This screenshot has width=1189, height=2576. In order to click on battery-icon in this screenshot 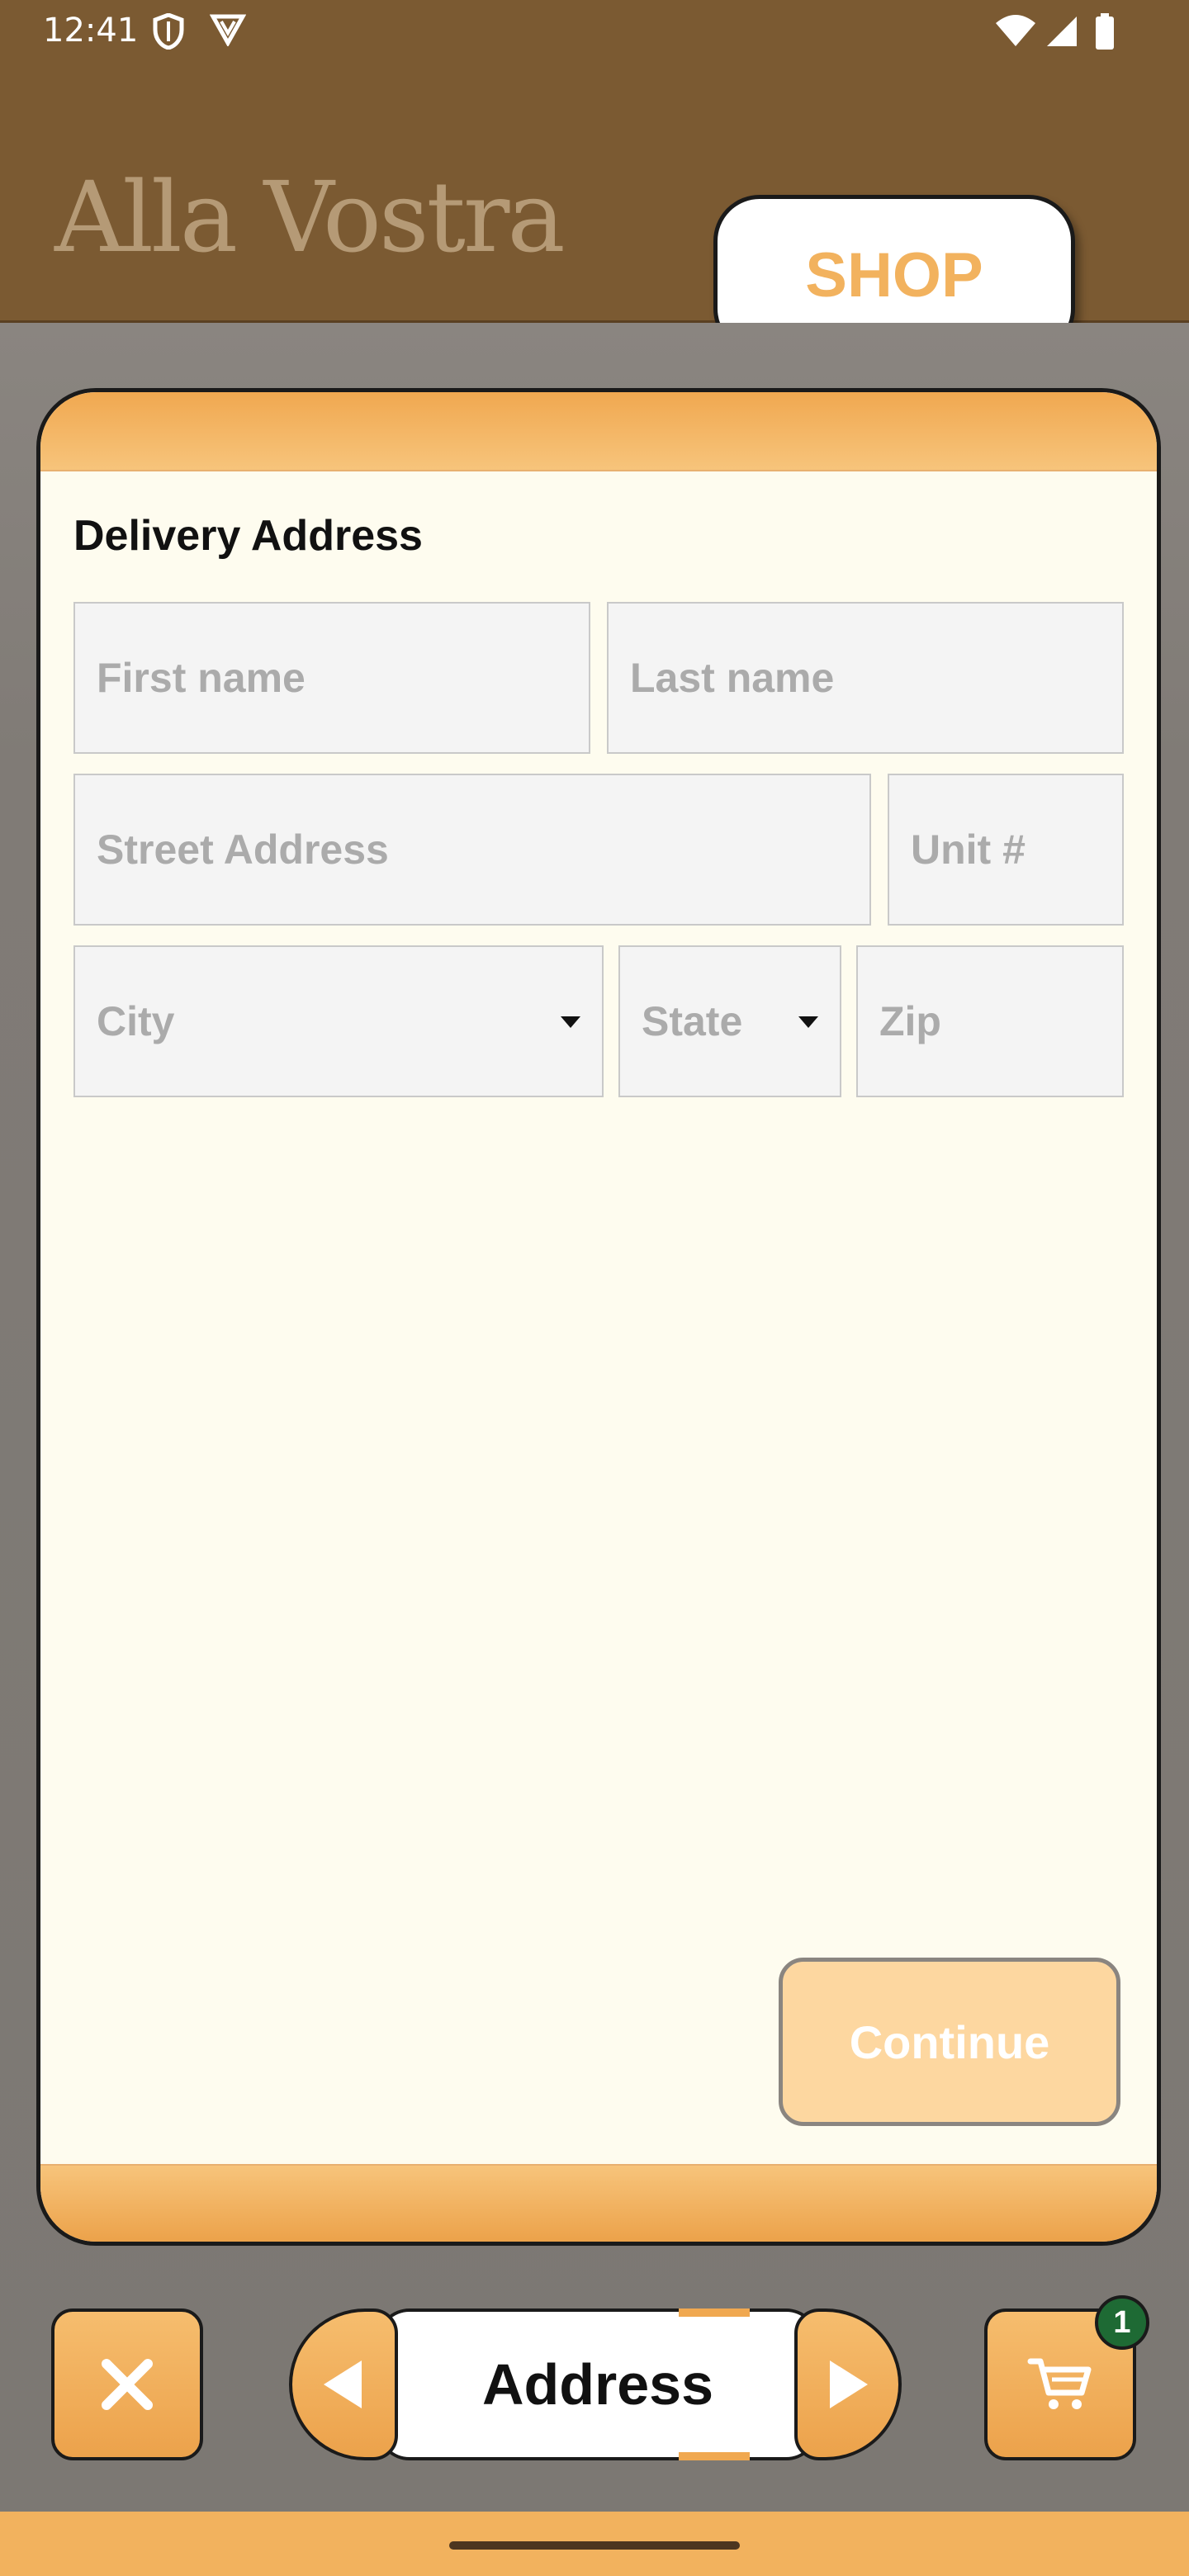, I will do `click(1105, 33)`.